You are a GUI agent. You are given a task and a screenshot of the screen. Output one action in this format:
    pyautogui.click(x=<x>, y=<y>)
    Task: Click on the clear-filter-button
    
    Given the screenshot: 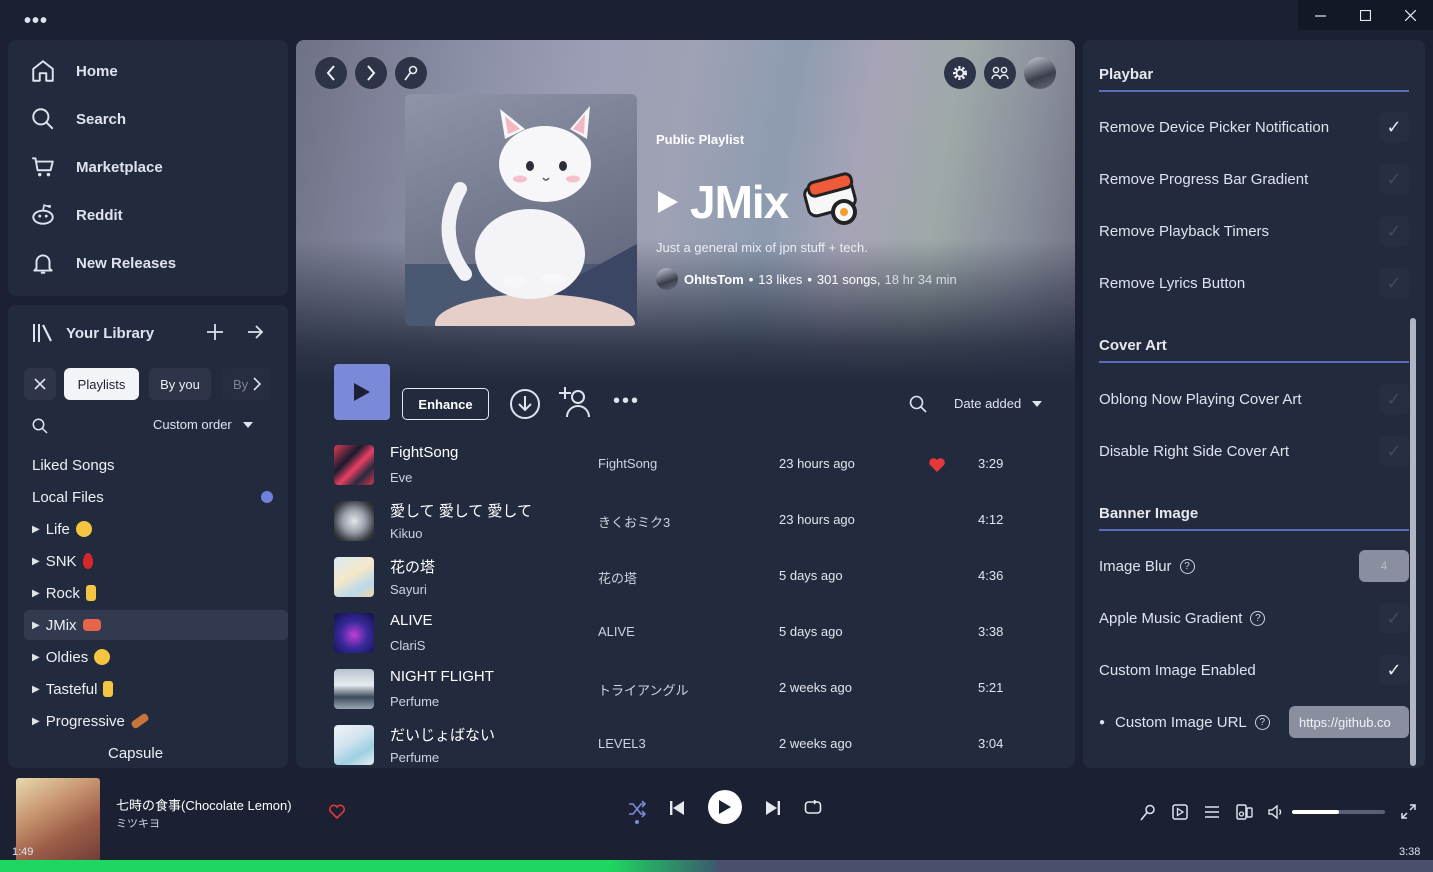 What is the action you would take?
    pyautogui.click(x=40, y=384)
    